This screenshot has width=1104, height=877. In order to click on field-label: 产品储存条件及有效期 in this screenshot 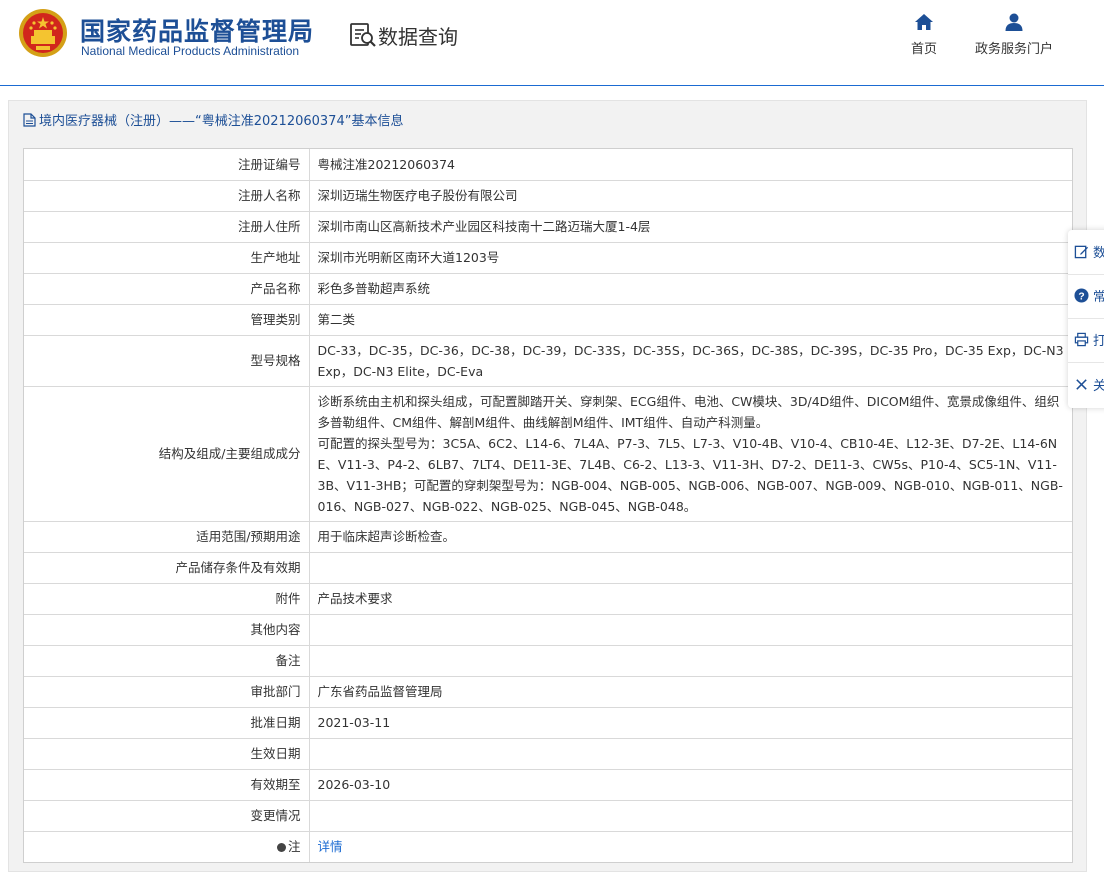, I will do `click(167, 567)`.